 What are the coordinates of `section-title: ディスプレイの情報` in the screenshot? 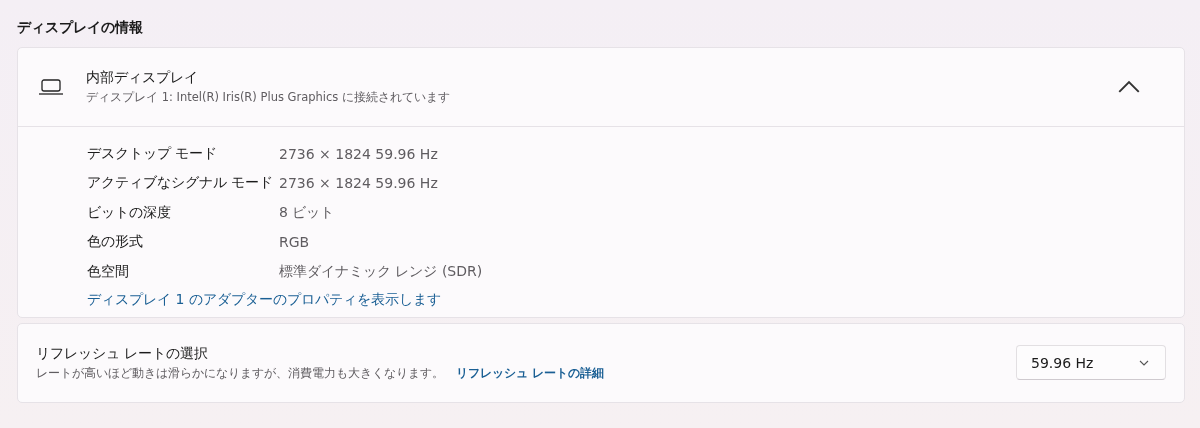 It's located at (80, 28).